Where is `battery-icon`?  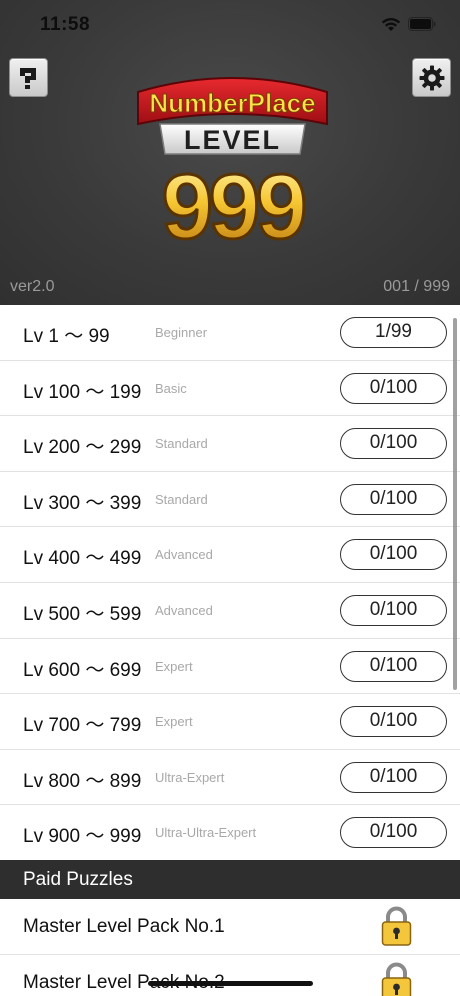
battery-icon is located at coordinates (422, 24).